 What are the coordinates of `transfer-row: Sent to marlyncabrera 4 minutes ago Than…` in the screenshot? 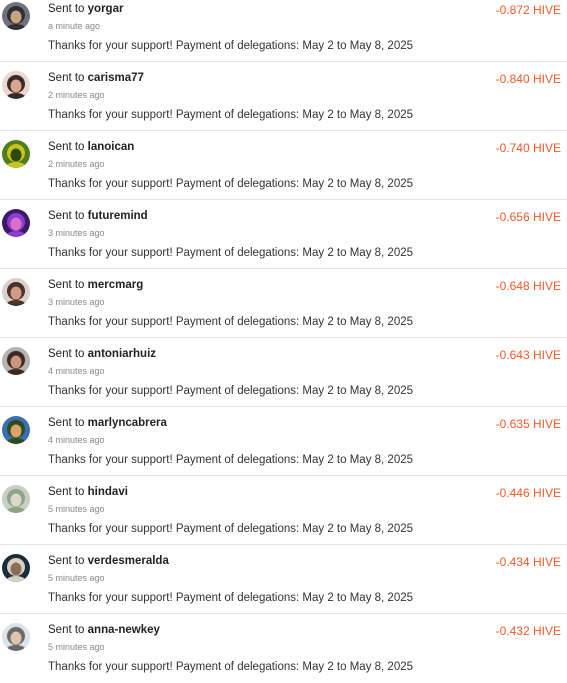 It's located at (283, 441).